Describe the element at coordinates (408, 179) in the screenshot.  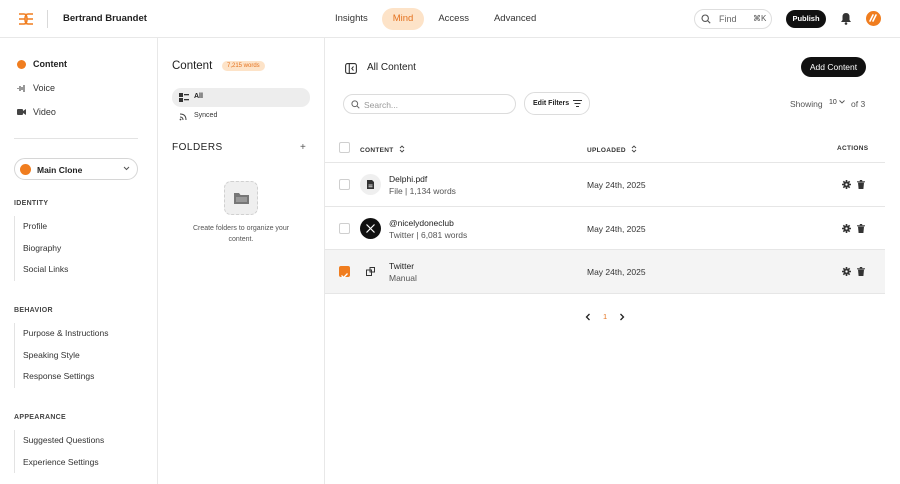
I see `row-name: Delphi.pdf` at that location.